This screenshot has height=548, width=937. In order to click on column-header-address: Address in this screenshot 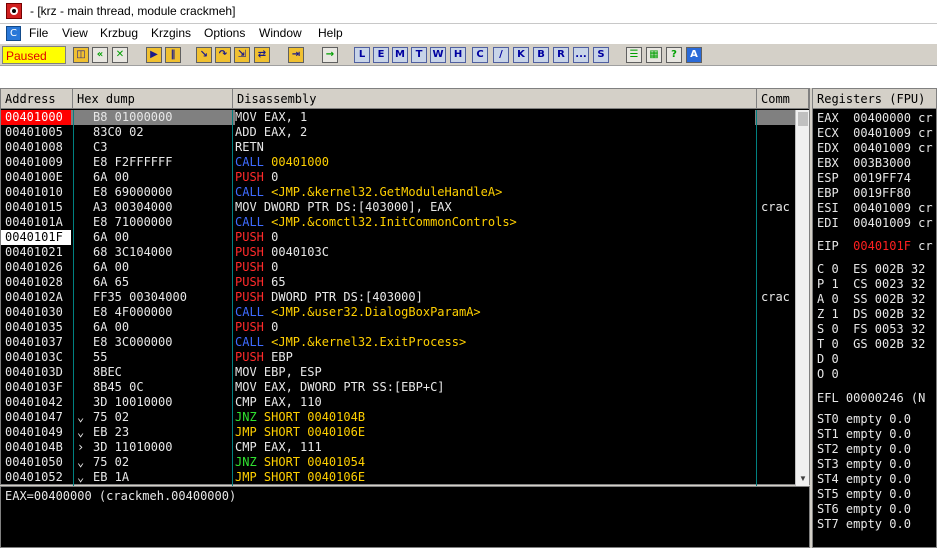, I will do `click(37, 99)`.